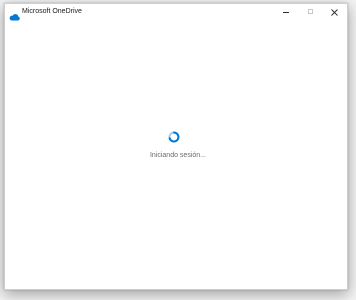 Image resolution: width=356 pixels, height=300 pixels. I want to click on minimize-button, so click(287, 12).